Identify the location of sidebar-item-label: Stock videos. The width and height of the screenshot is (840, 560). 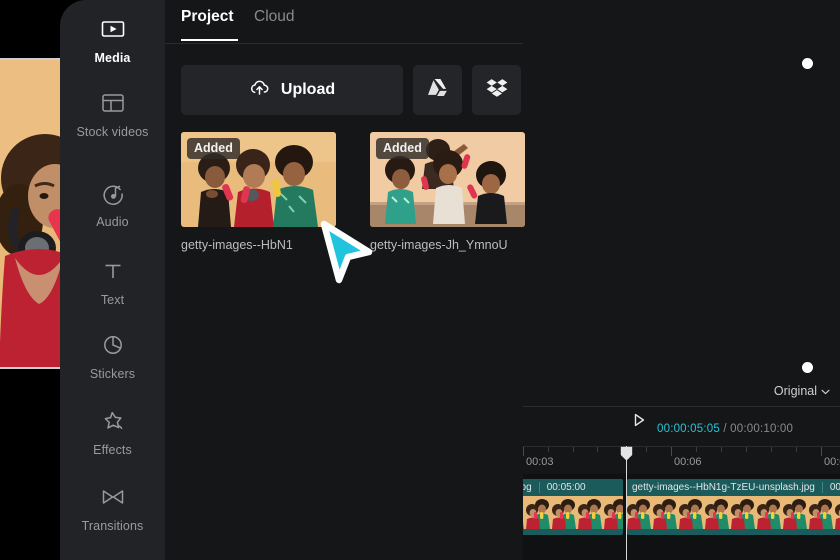
(112, 132).